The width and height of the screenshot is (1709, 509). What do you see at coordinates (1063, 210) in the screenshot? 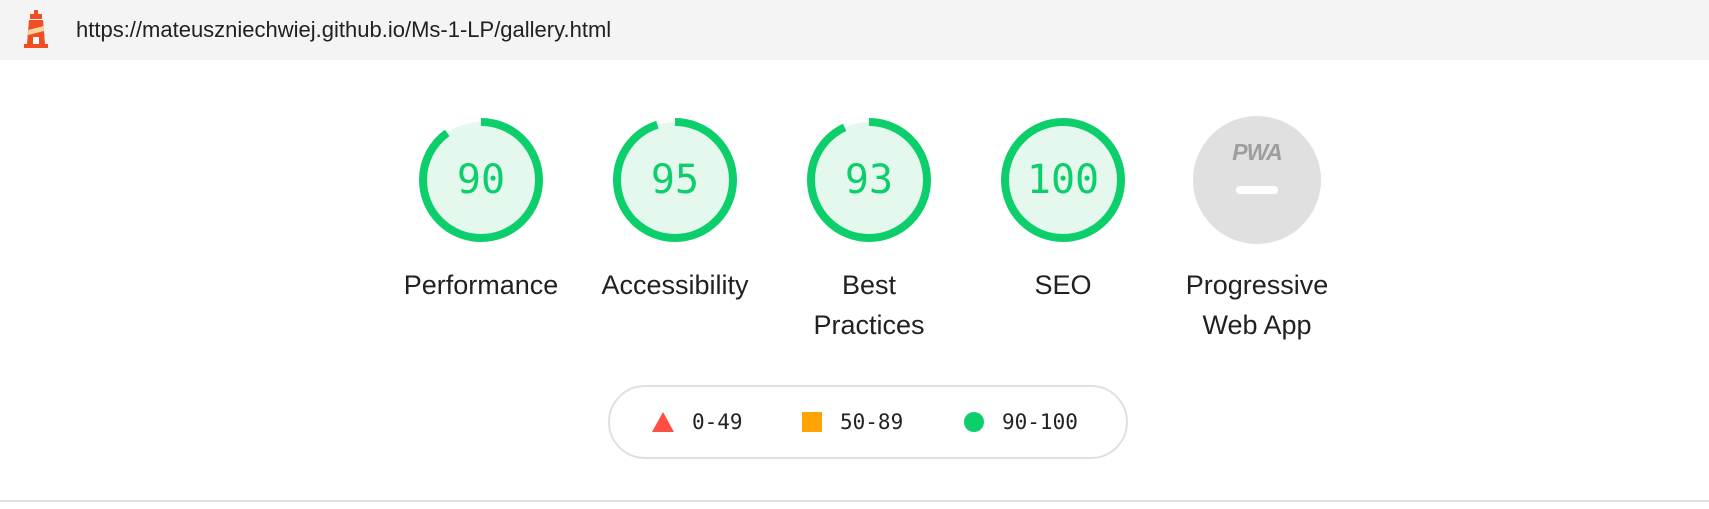
I see `gauge-seo: 100 SEO` at bounding box center [1063, 210].